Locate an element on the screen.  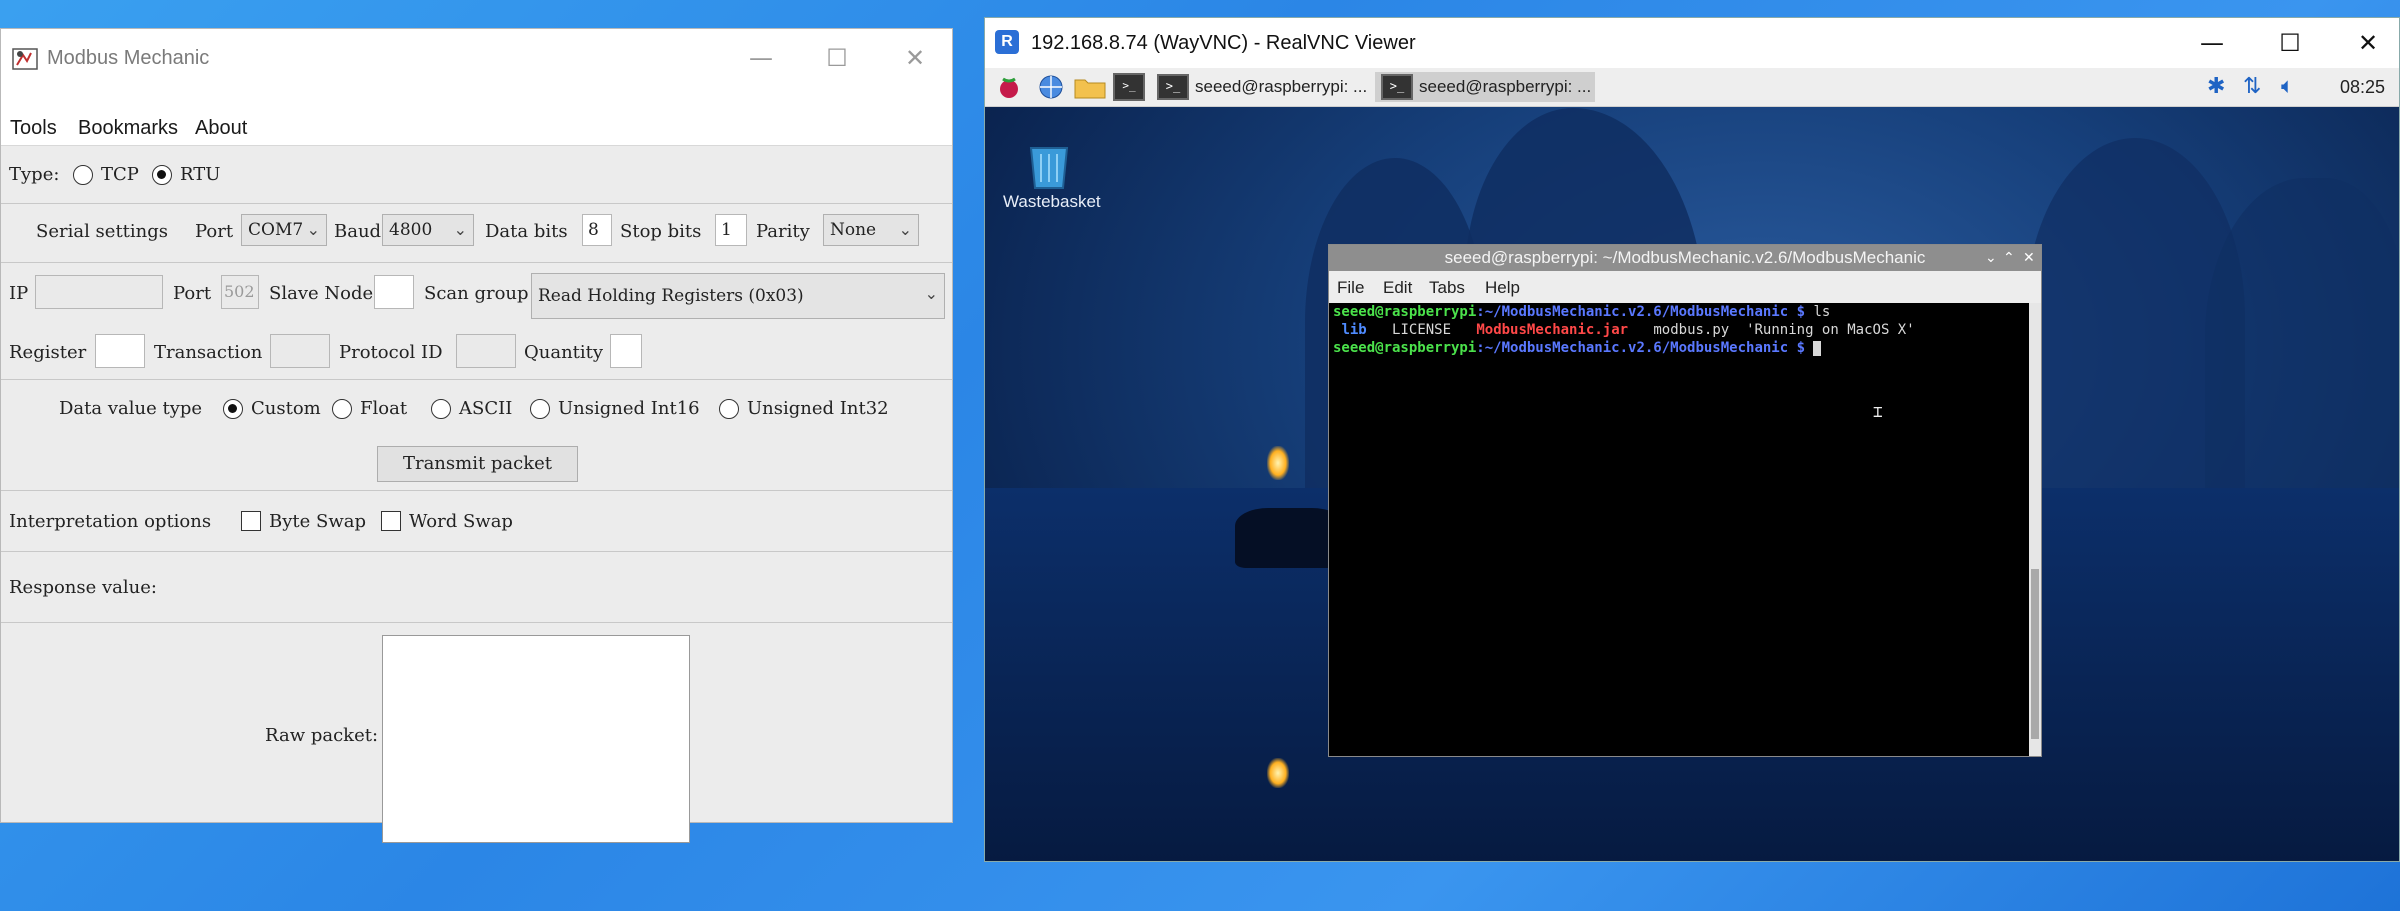
protocol-id-input is located at coordinates (486, 351).